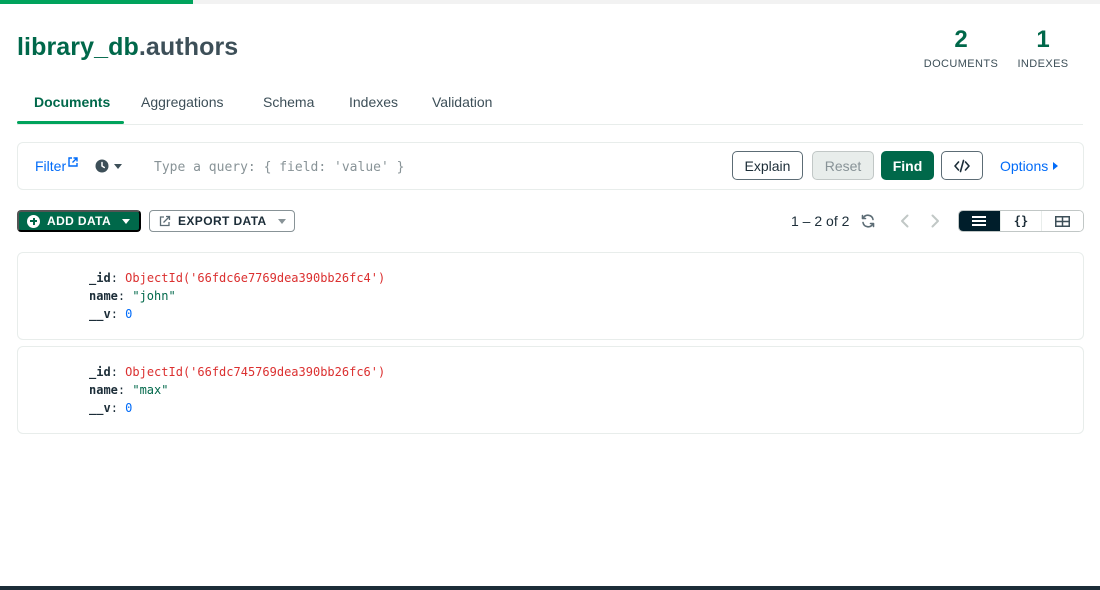  What do you see at coordinates (192, 47) in the screenshot?
I see `namespace-collection: authors` at bounding box center [192, 47].